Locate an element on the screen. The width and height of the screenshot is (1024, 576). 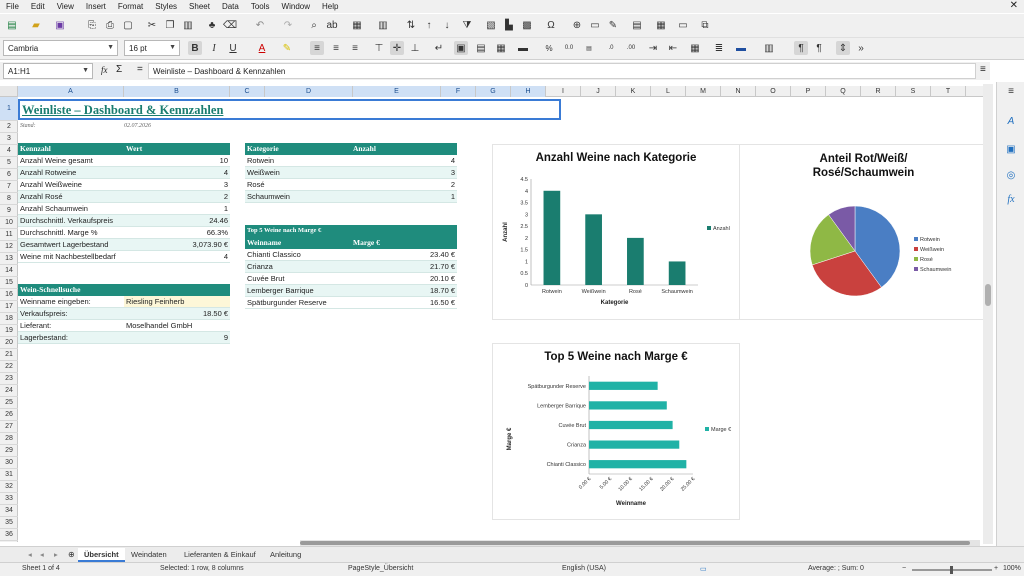
summary-info: Average: ; Sum: 0 is located at coordinates (836, 568).